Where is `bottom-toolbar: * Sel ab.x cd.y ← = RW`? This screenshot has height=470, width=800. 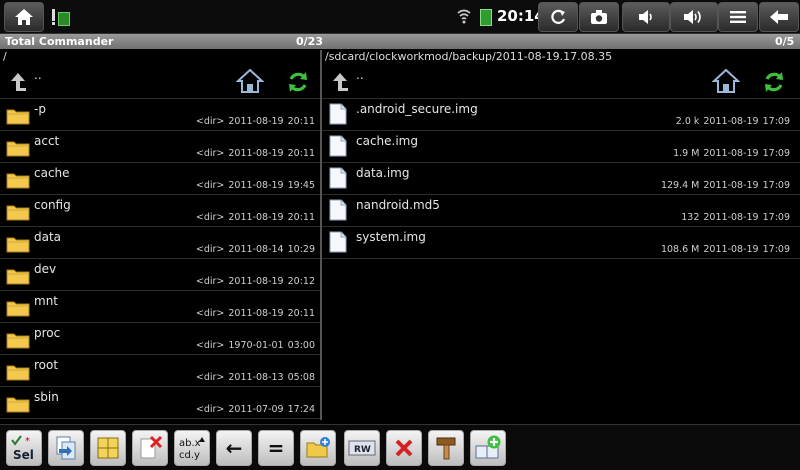
bottom-toolbar: * Sel ab.x cd.y ← = RW is located at coordinates (400, 447).